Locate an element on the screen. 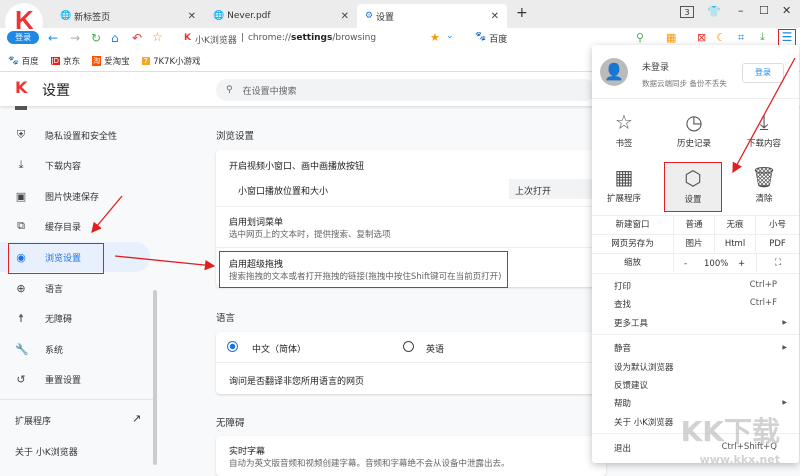 The height and width of the screenshot is (476, 800). menu-more-tools: 更多工具 is located at coordinates (631, 323).